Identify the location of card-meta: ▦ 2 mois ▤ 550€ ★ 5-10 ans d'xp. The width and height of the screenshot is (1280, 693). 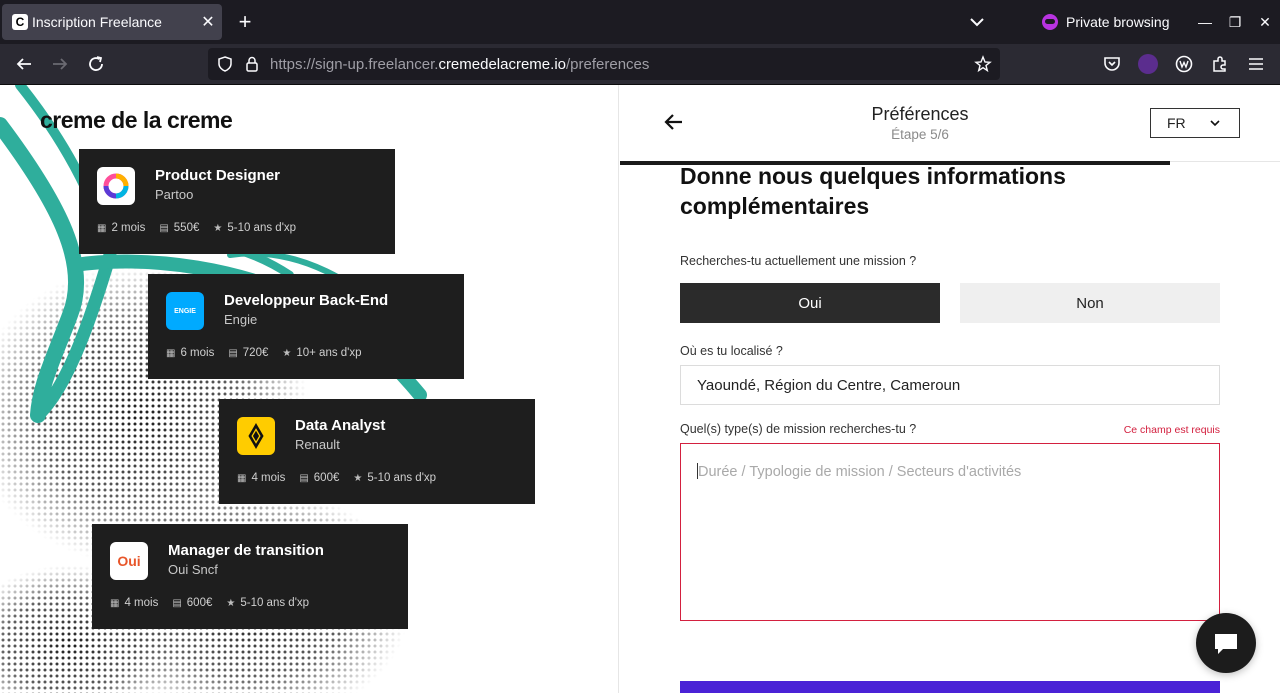
(196, 228).